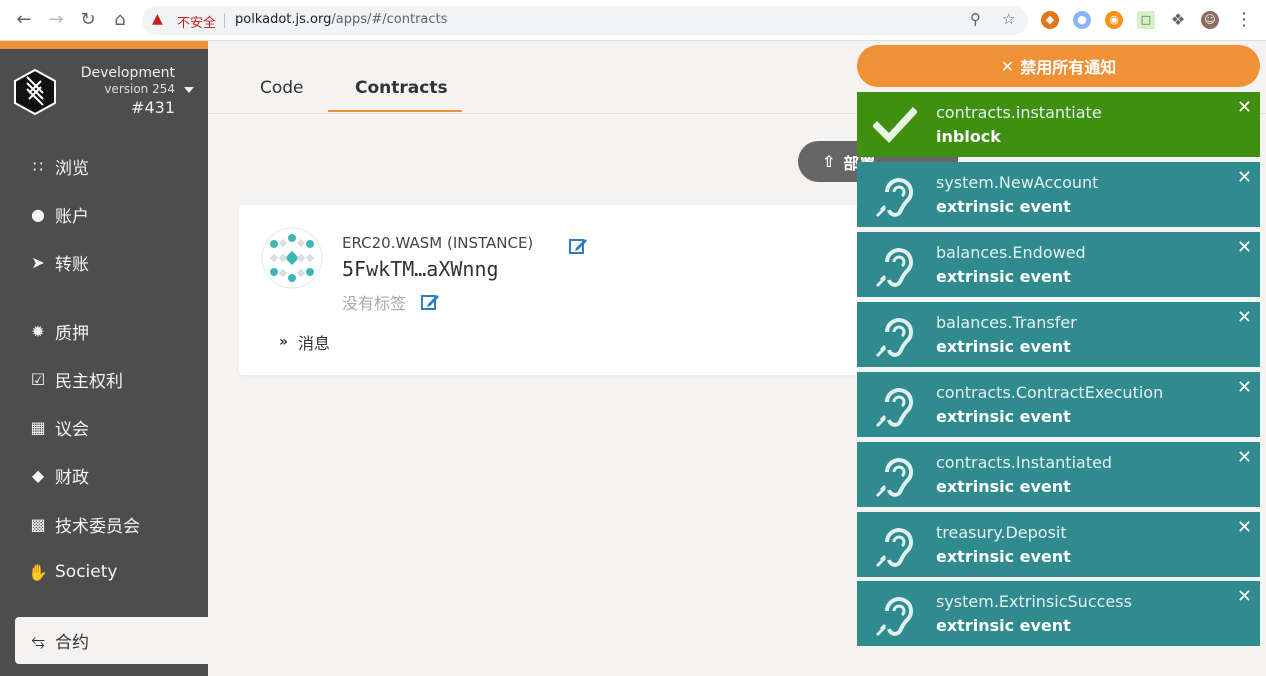  What do you see at coordinates (88, 20) in the screenshot?
I see `reload-icon: ↻` at bounding box center [88, 20].